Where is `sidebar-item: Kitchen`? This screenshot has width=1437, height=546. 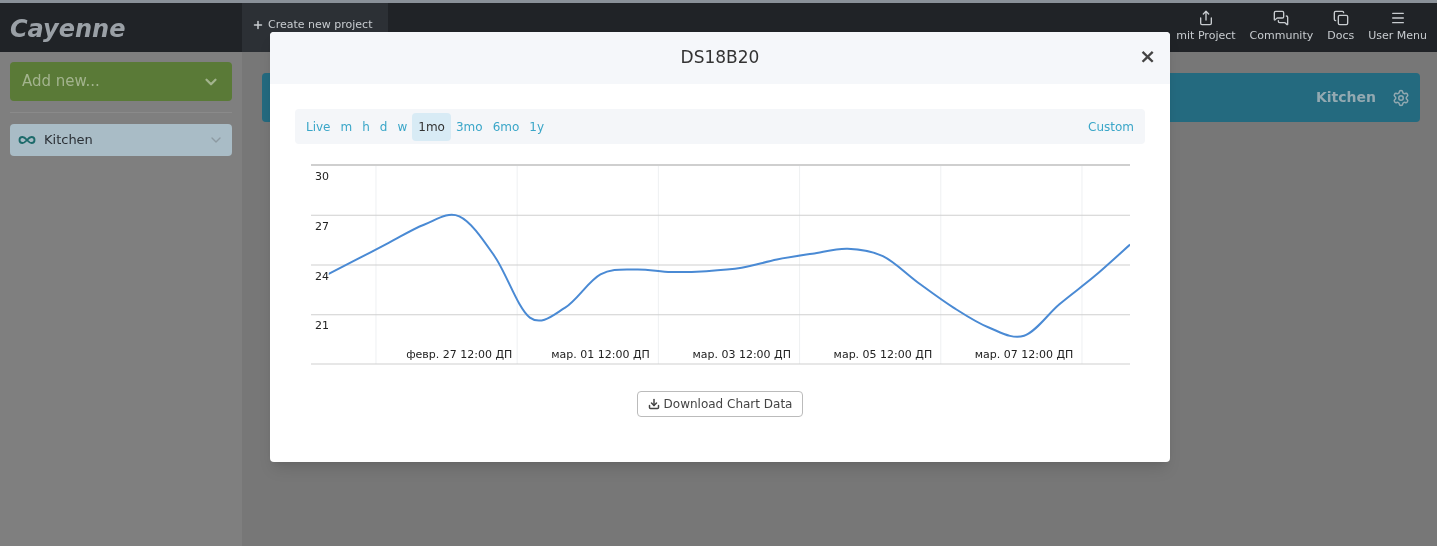 sidebar-item: Kitchen is located at coordinates (121, 140).